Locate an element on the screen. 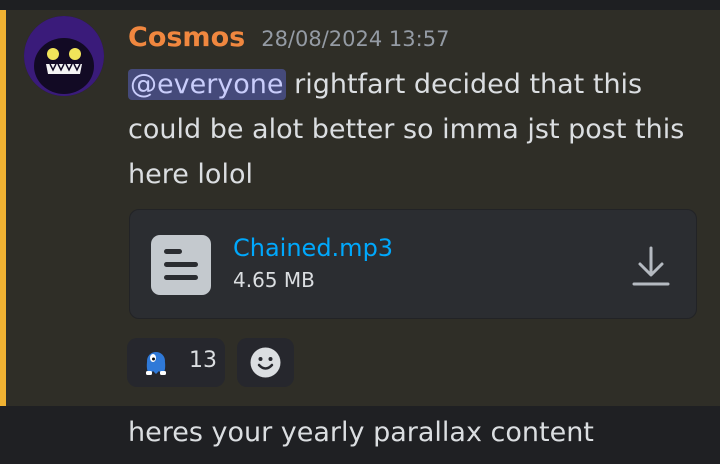  username: Cosmos is located at coordinates (186, 37).